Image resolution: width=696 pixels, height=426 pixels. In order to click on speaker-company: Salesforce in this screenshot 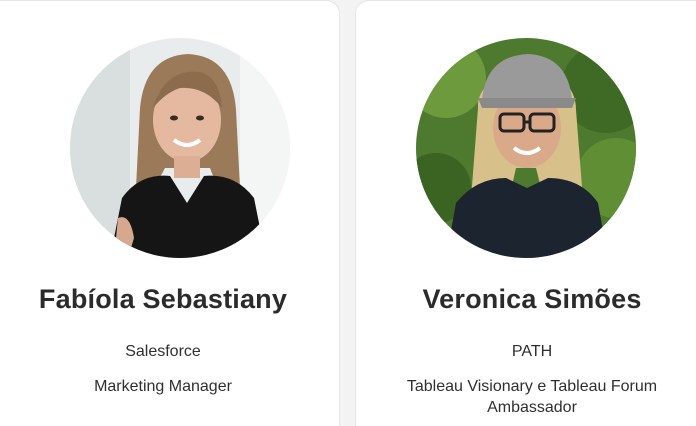, I will do `click(163, 351)`.